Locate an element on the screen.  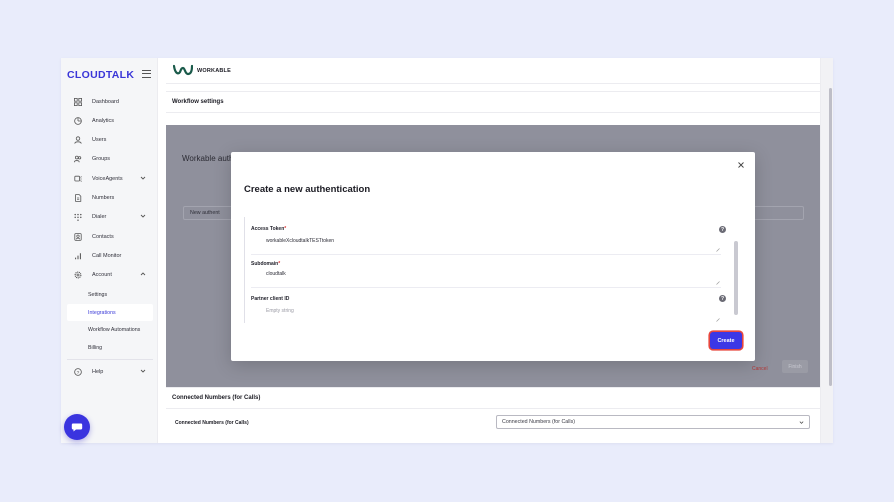
workable-logo-icon is located at coordinates (183, 71).